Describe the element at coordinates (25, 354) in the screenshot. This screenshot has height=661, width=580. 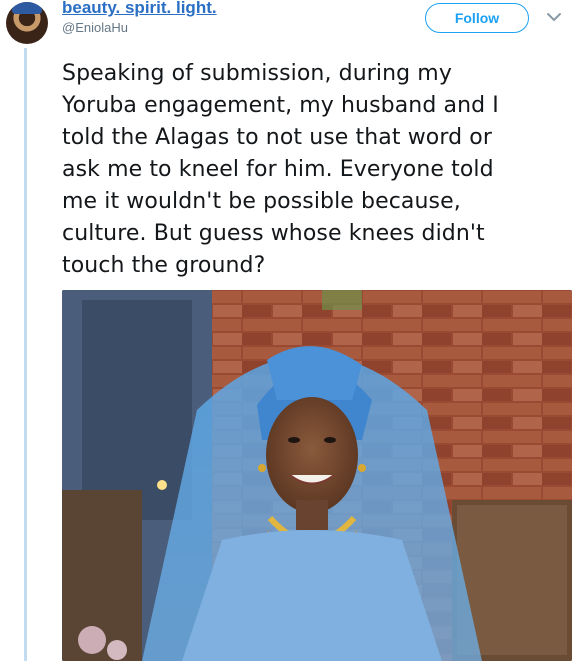
I see `thread-connector-line` at that location.